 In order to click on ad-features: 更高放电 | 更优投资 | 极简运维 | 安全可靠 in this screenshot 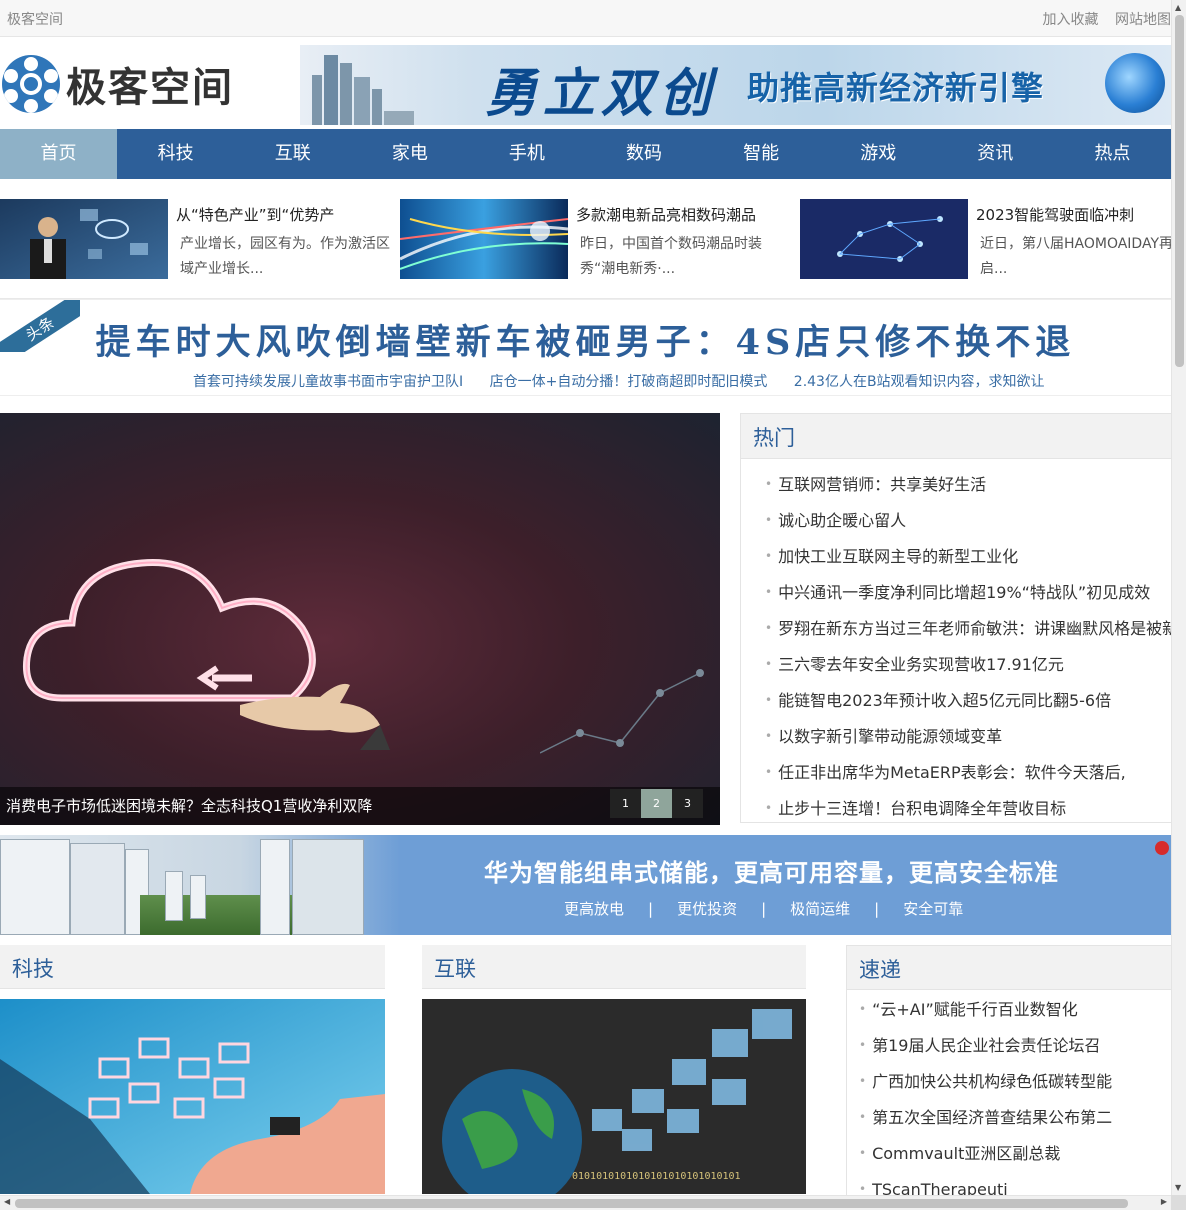, I will do `click(764, 909)`.